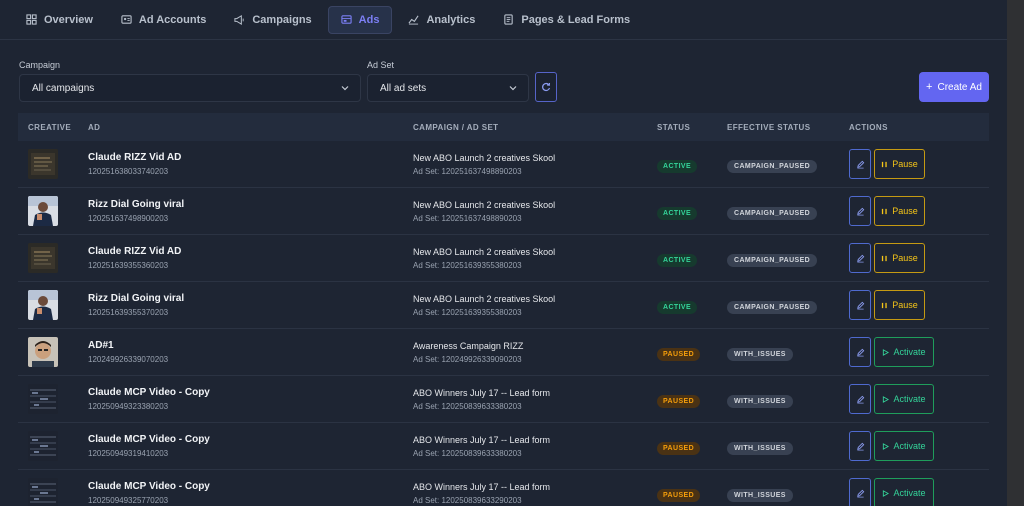 This screenshot has width=1024, height=506. I want to click on adset-id: Ad Set: 120251639355380203, so click(467, 265).